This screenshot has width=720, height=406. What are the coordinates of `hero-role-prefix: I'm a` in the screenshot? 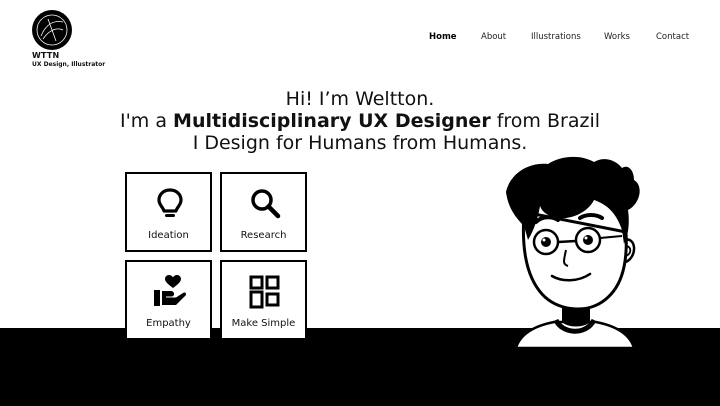 It's located at (146, 121).